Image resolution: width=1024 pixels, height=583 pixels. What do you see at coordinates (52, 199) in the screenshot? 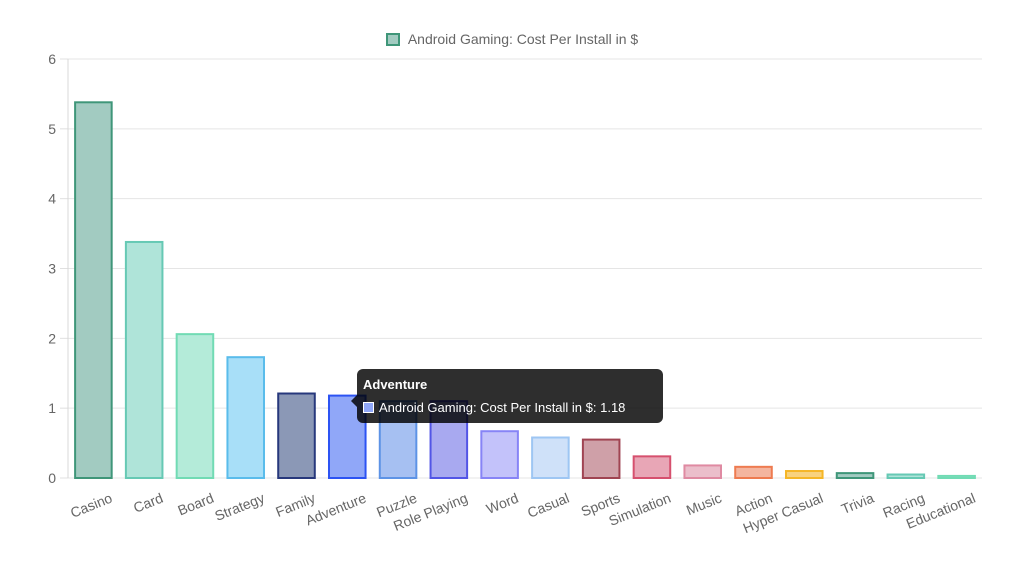
I see `y-tick-label: 4` at bounding box center [52, 199].